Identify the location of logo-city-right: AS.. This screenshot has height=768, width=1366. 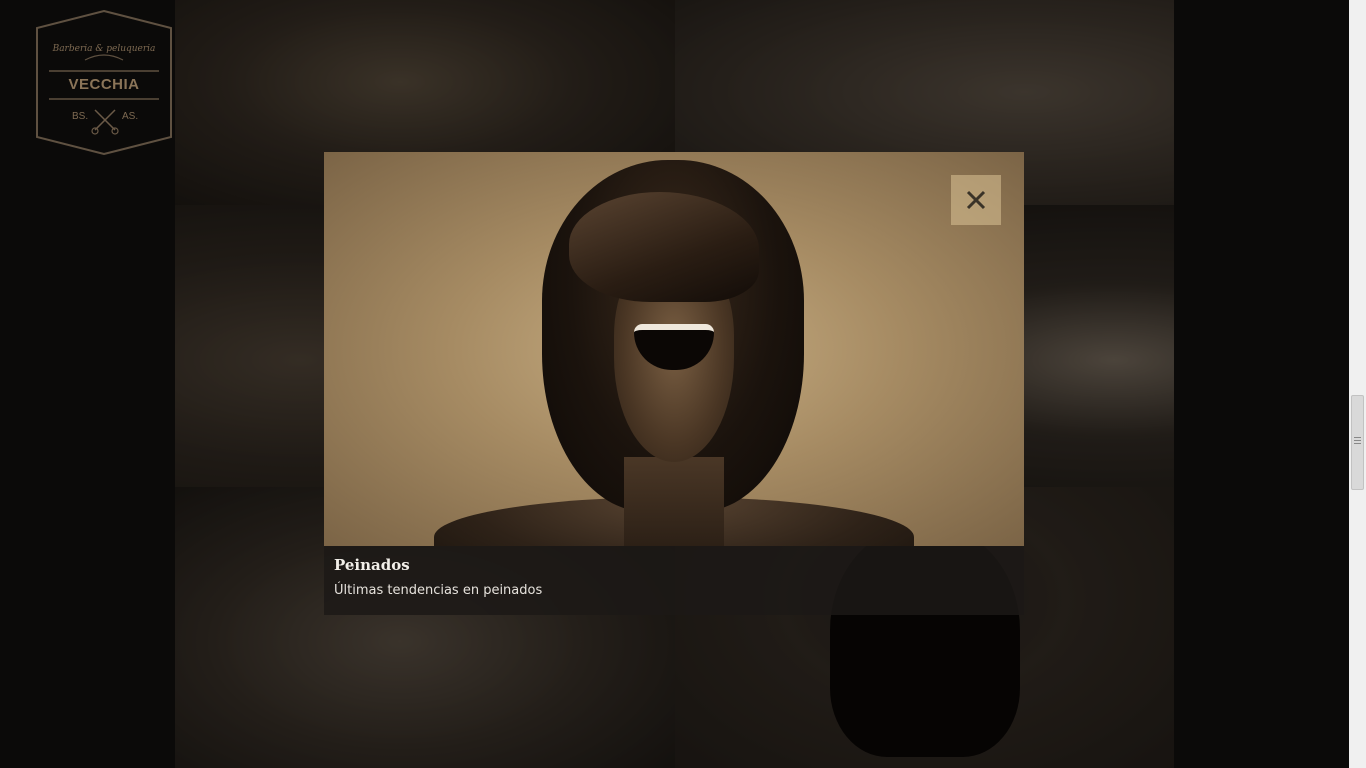
(130, 116).